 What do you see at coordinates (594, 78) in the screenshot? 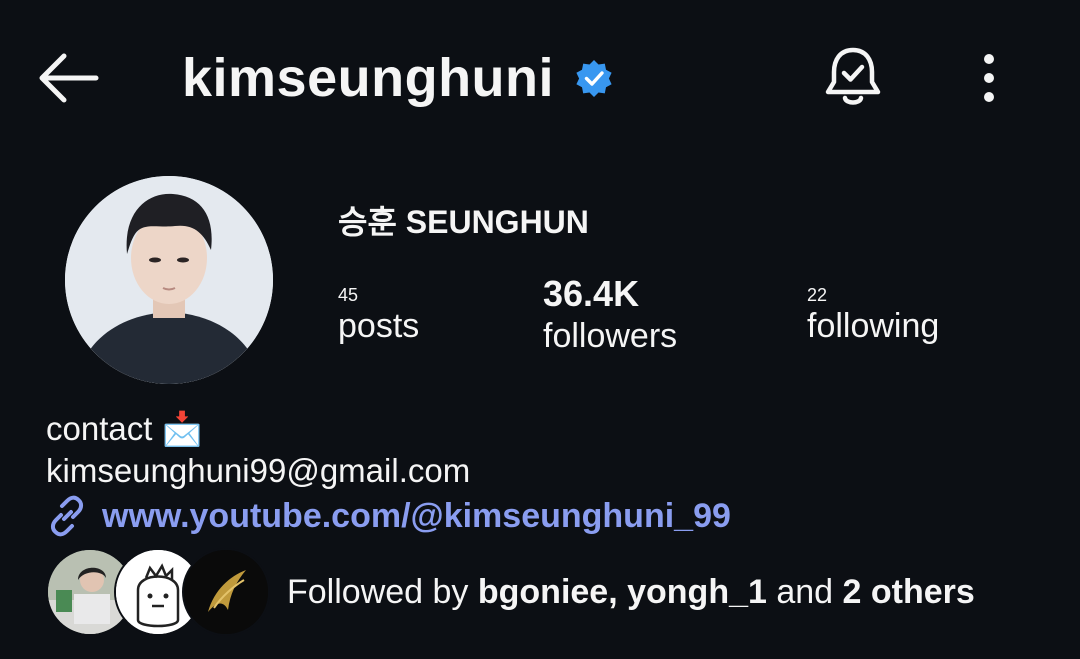
I see `verified-badge-icon` at bounding box center [594, 78].